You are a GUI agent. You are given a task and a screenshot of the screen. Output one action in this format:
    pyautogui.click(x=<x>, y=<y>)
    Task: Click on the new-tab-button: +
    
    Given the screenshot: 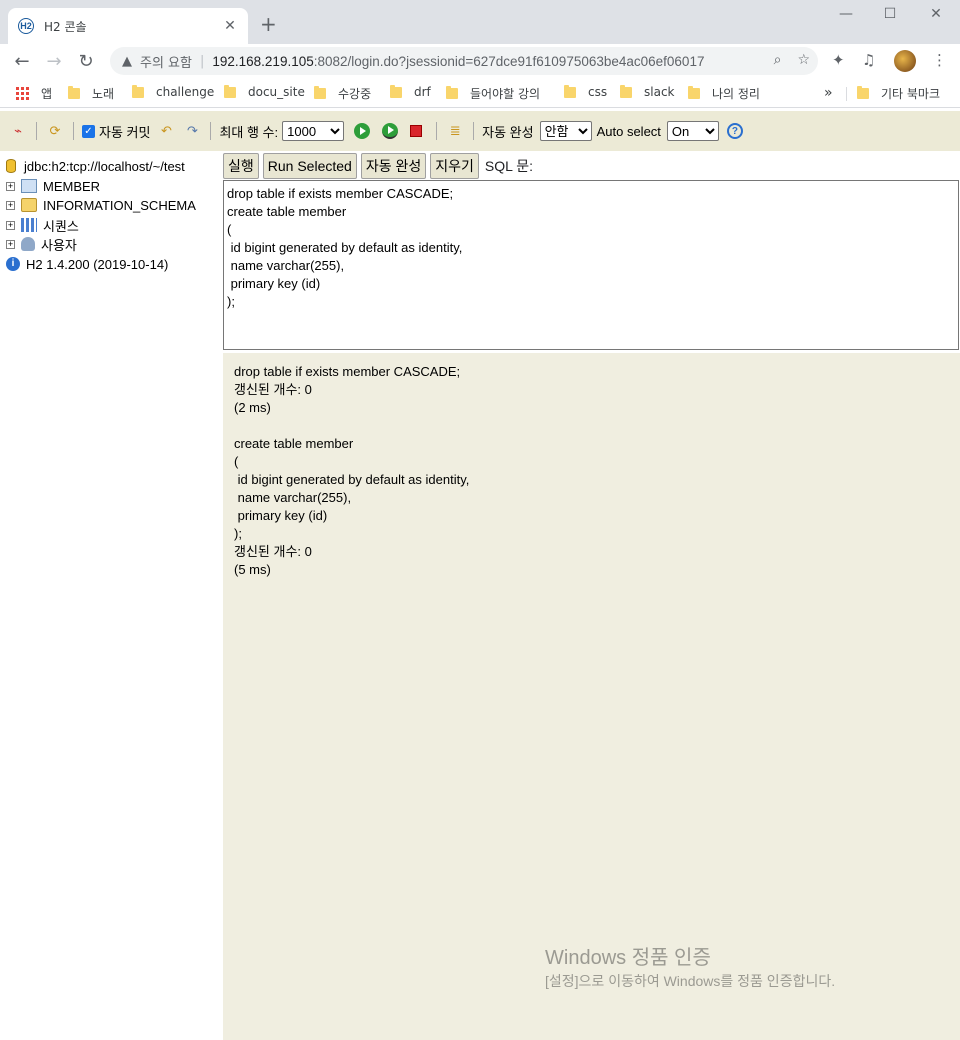 What is the action you would take?
    pyautogui.click(x=268, y=24)
    